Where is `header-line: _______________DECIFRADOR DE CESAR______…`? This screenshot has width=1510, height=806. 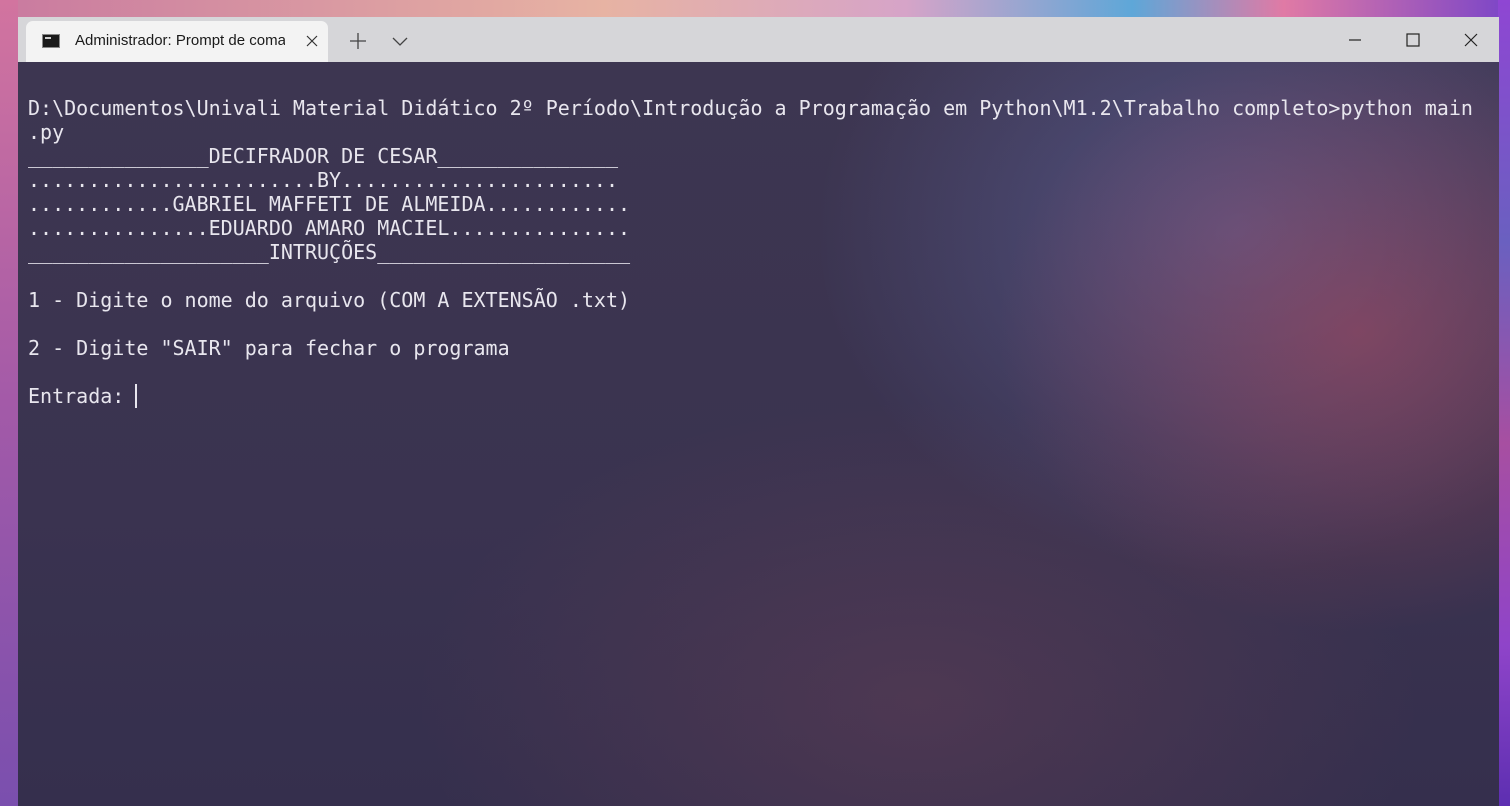 header-line: _______________DECIFRADOR DE CESAR______… is located at coordinates (323, 156).